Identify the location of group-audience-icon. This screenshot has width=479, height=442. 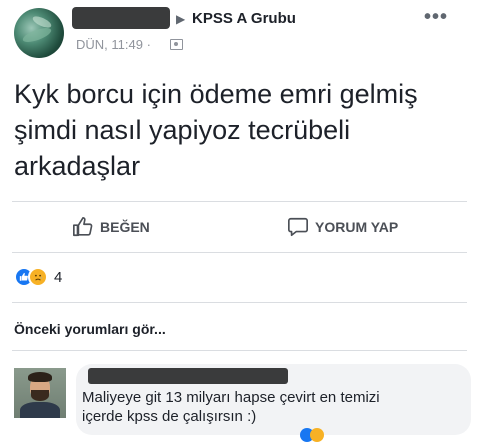
(176, 44).